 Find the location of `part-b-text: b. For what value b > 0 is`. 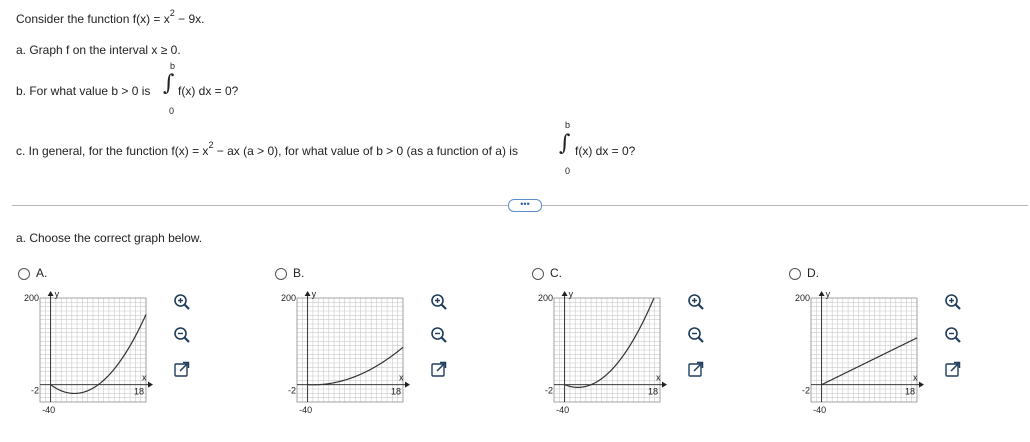

part-b-text: b. For what value b > 0 is is located at coordinates (83, 91).